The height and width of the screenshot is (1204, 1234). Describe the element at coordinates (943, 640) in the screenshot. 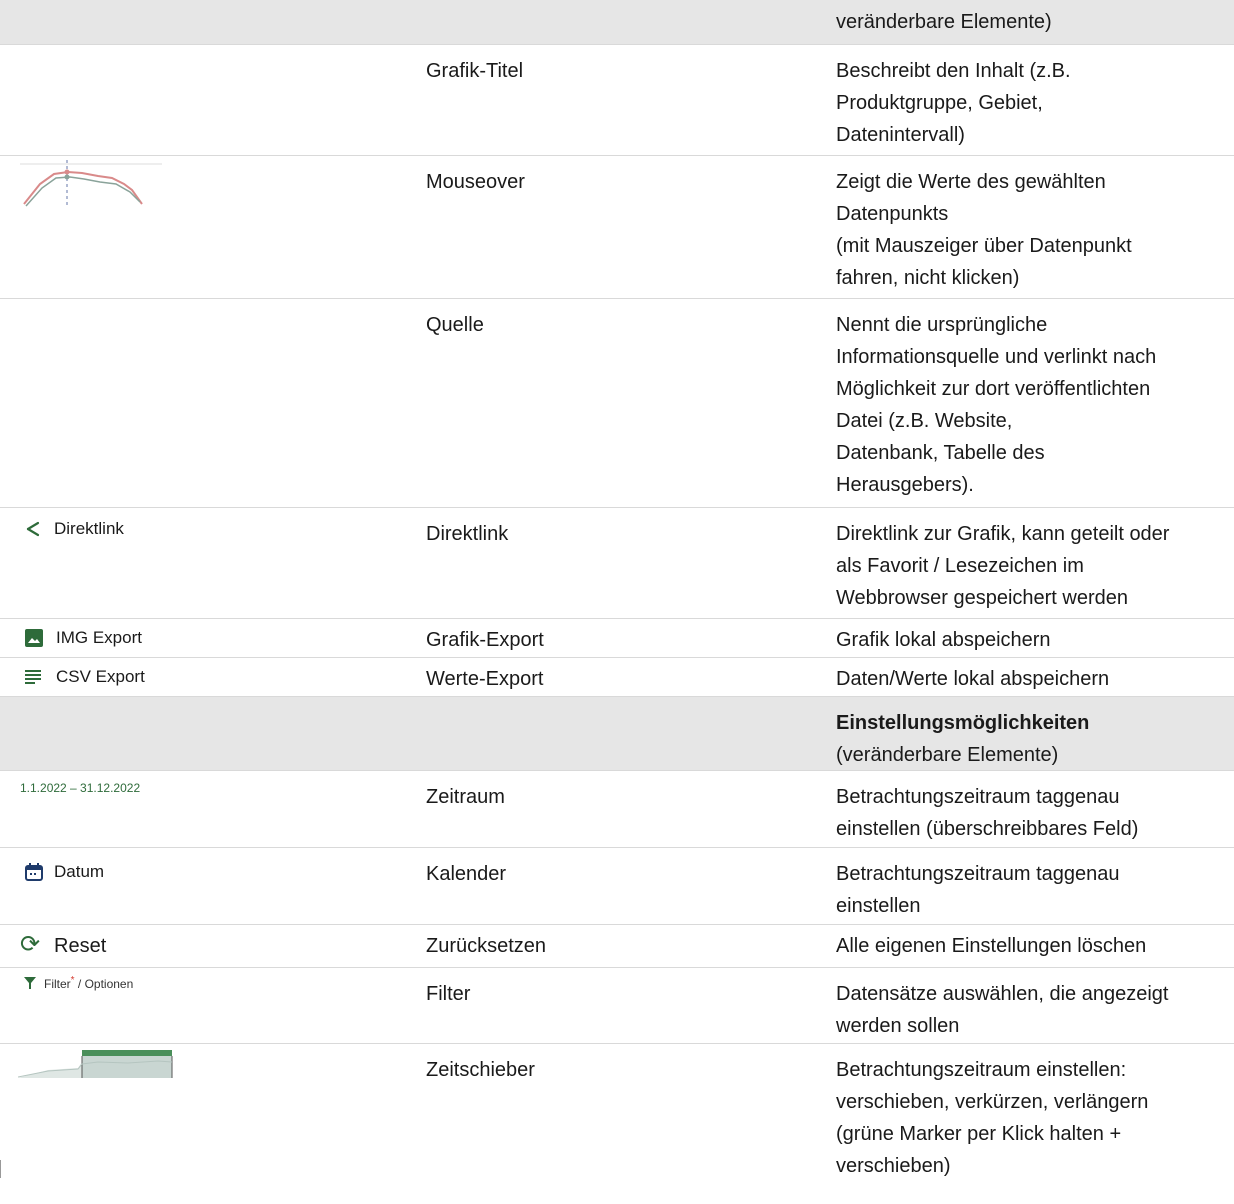

I see `desc-line: Grafik lokal abspeichern` at that location.